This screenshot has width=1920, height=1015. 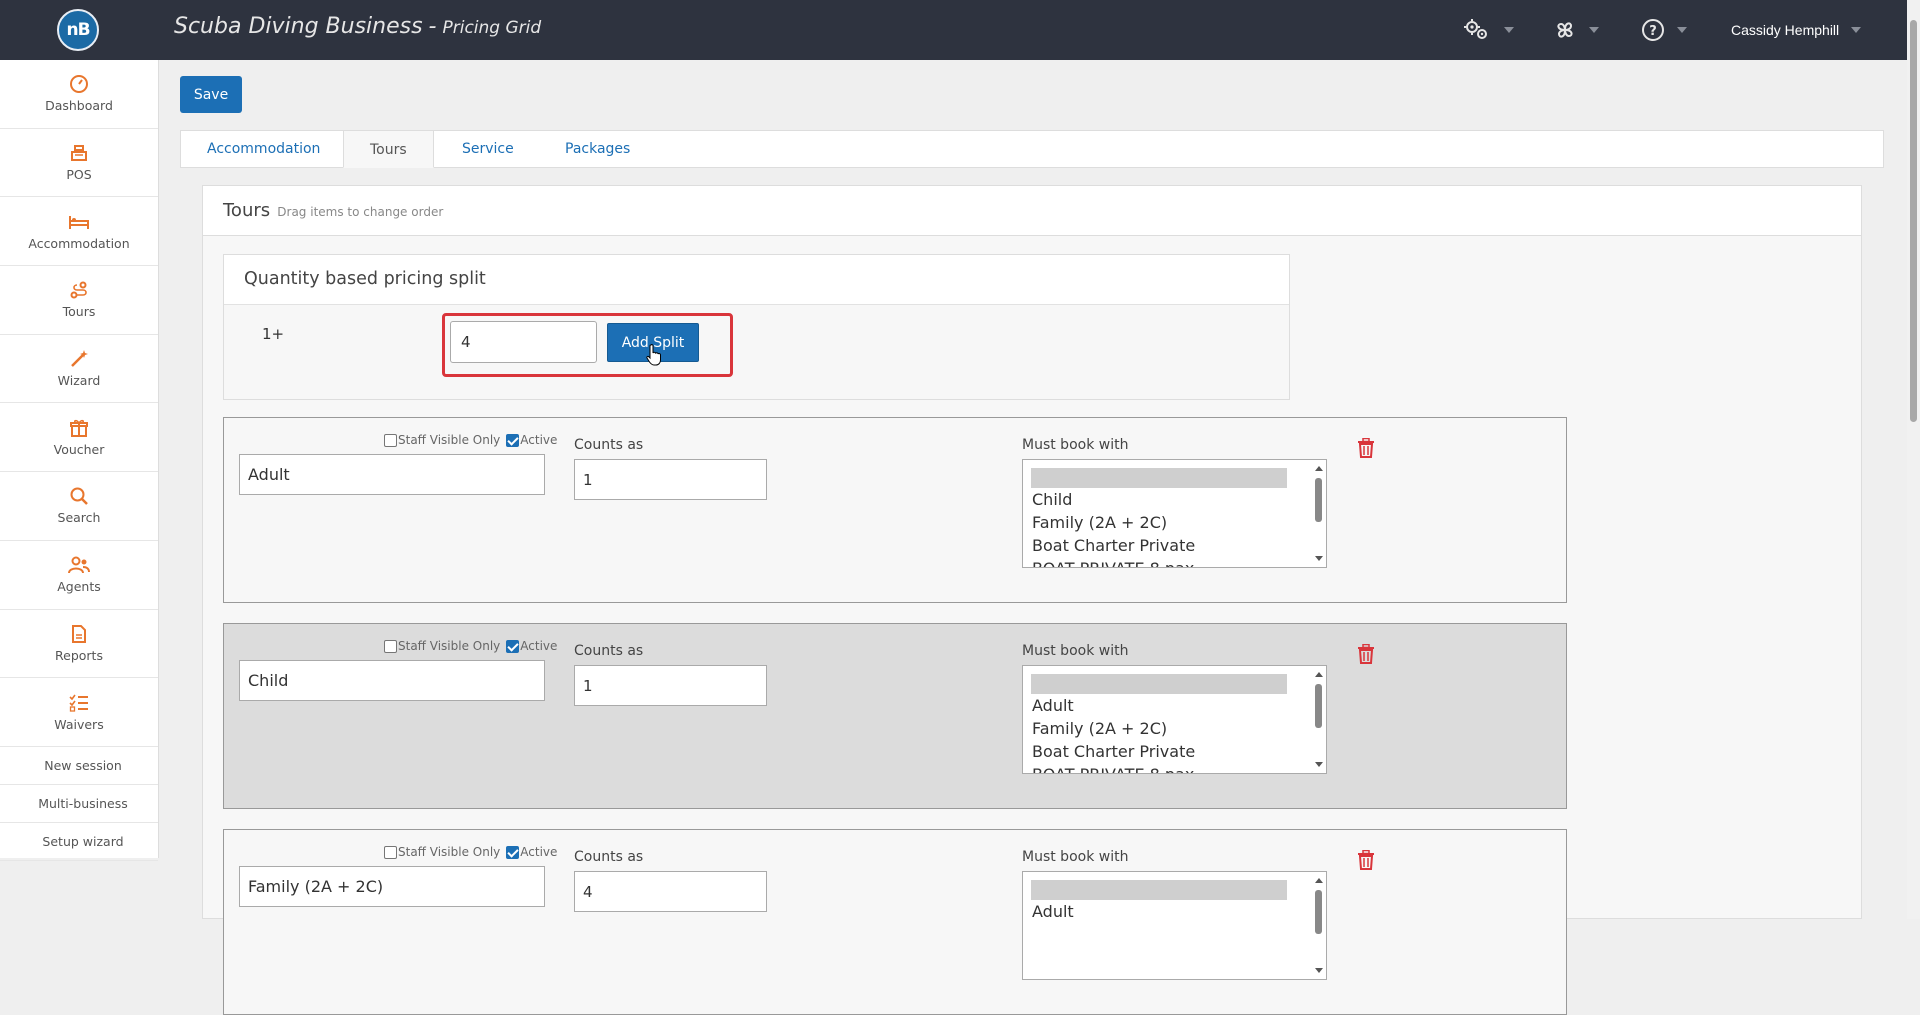 I want to click on sidebar-item-accommodation: Accommodation, so click(x=79, y=232).